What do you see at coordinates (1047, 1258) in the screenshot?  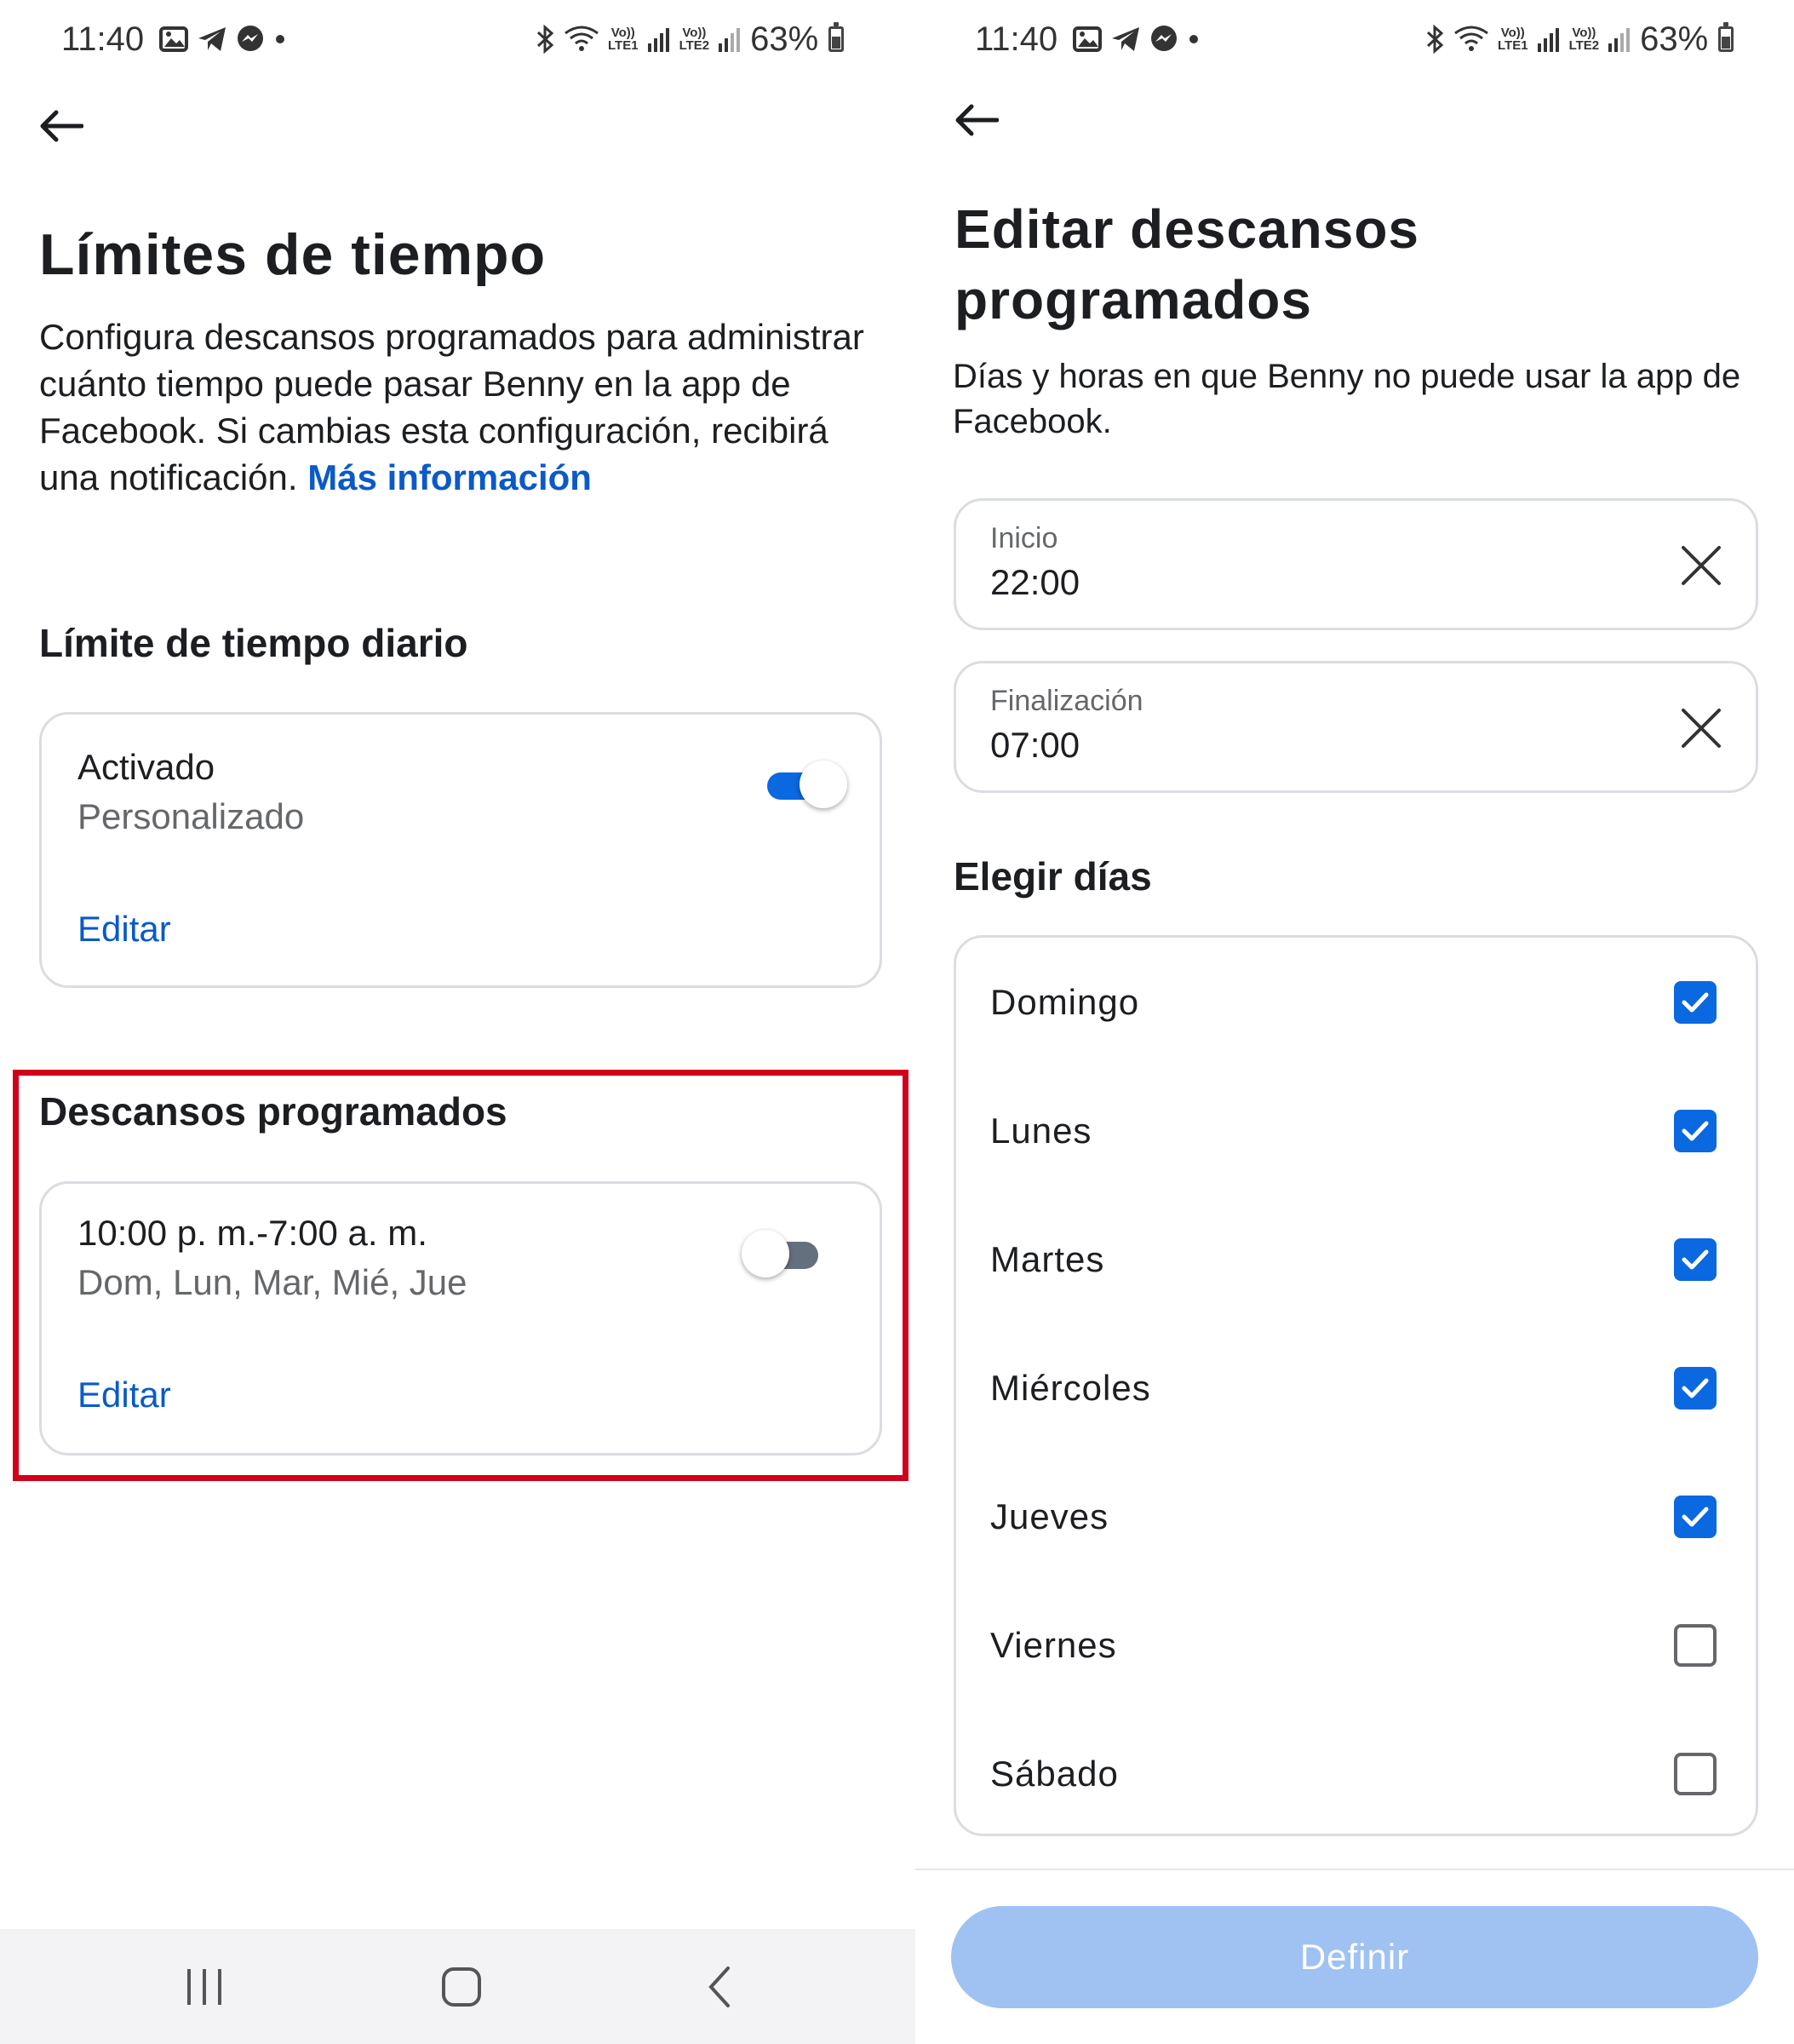 I see `day-label: Martes` at bounding box center [1047, 1258].